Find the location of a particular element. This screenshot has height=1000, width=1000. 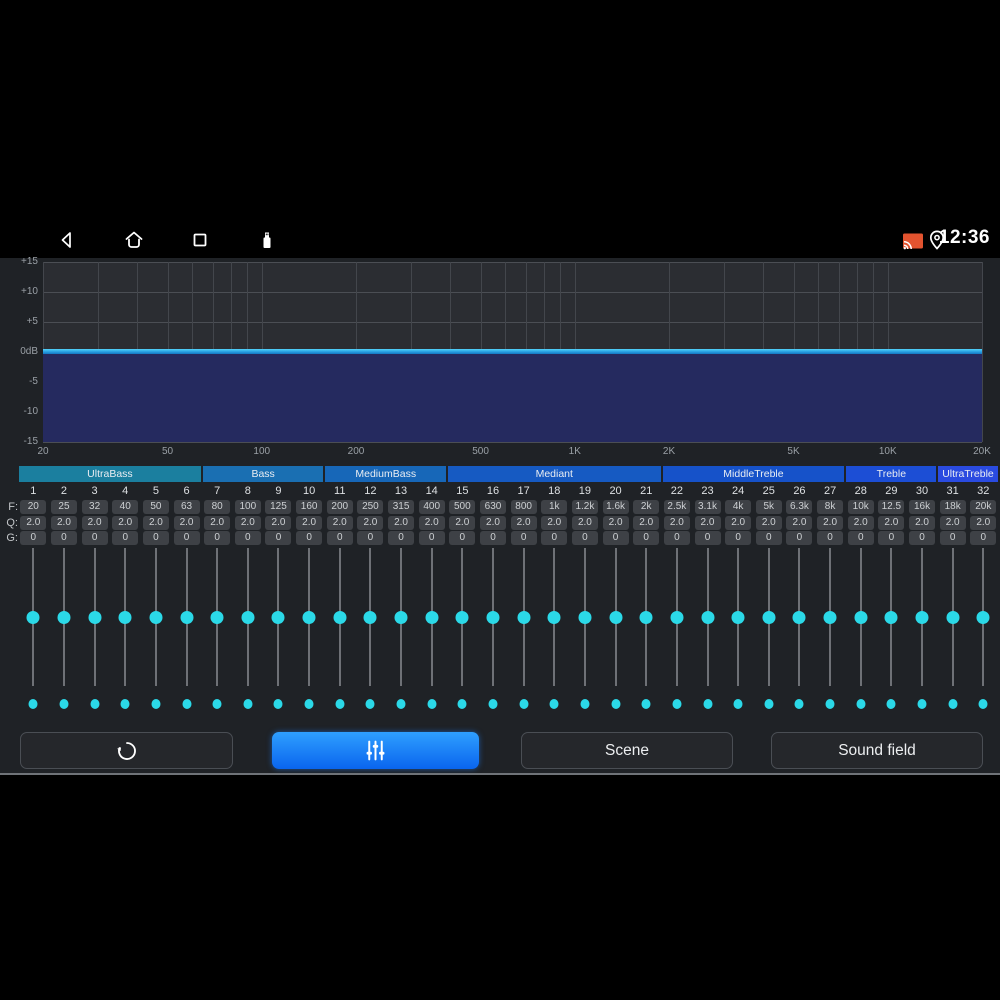

frequency-value: 4k is located at coordinates (738, 507).